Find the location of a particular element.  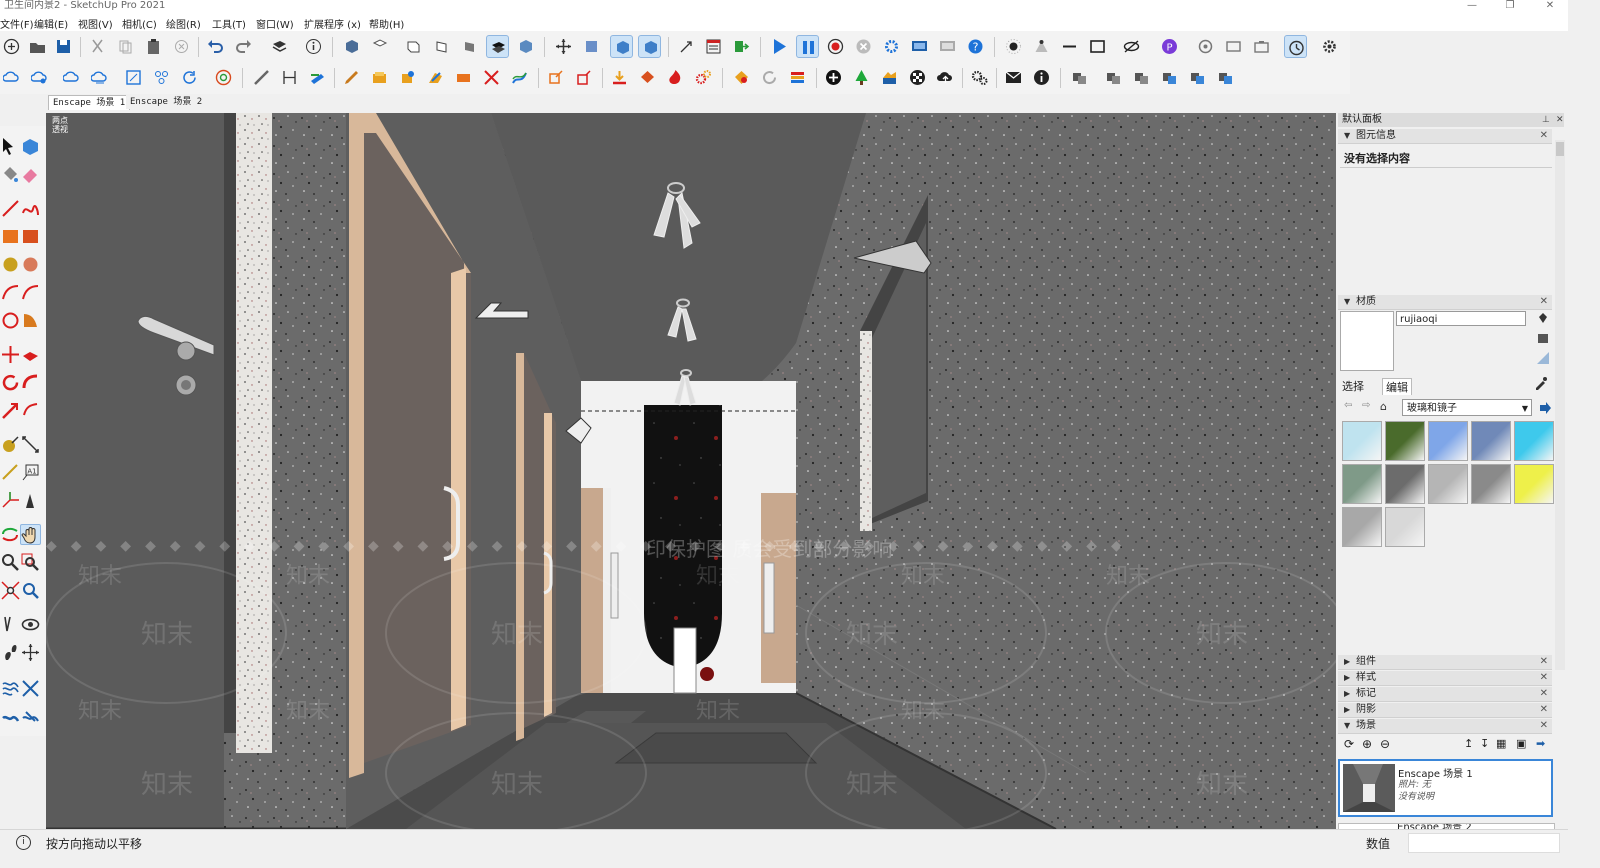

style-shaded-button is located at coordinates (525, 46).